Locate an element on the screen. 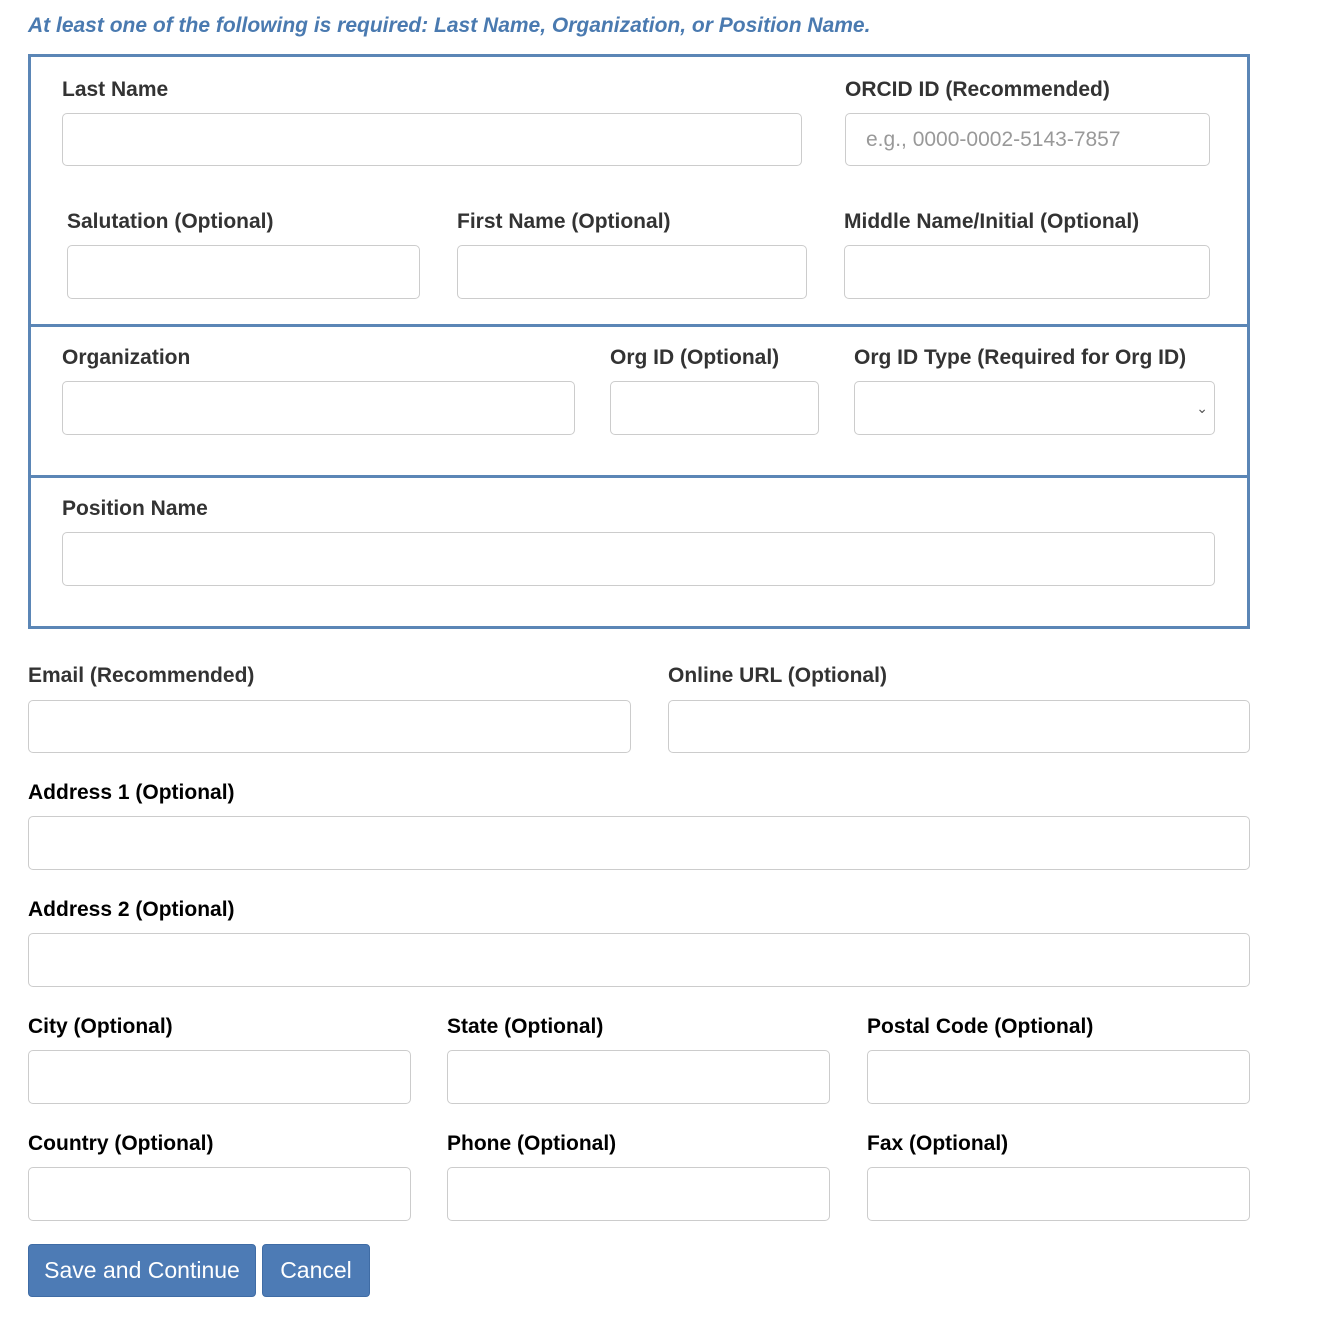  address2-label: Address 2 (Optional) is located at coordinates (131, 909).